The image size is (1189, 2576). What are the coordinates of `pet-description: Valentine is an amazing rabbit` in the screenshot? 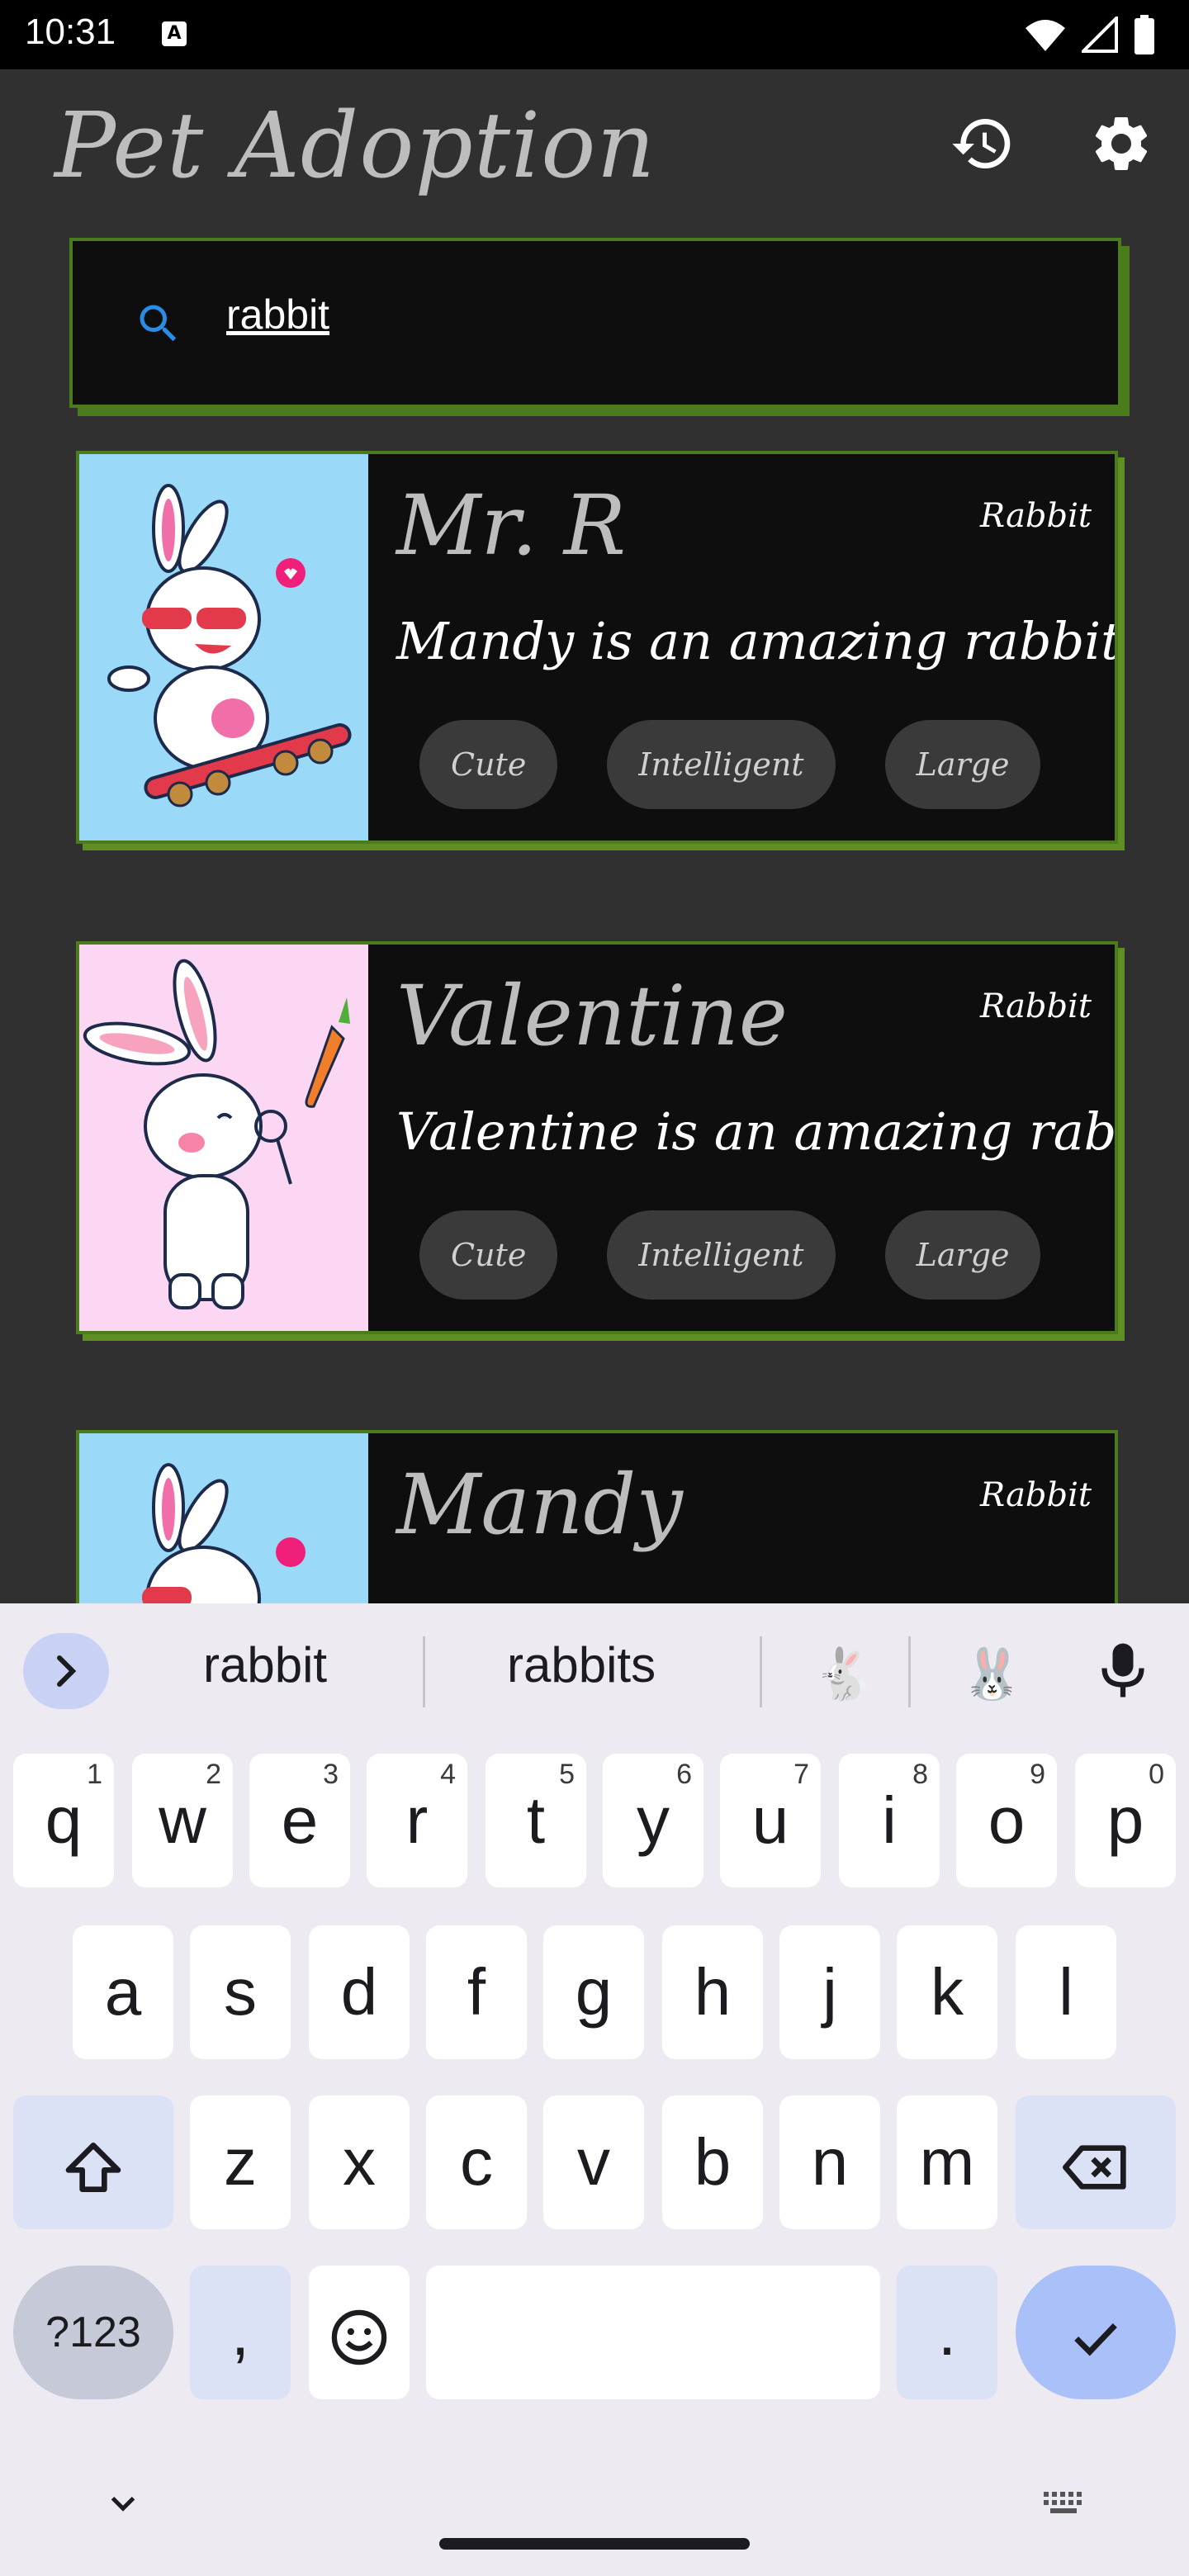 It's located at (757, 1131).